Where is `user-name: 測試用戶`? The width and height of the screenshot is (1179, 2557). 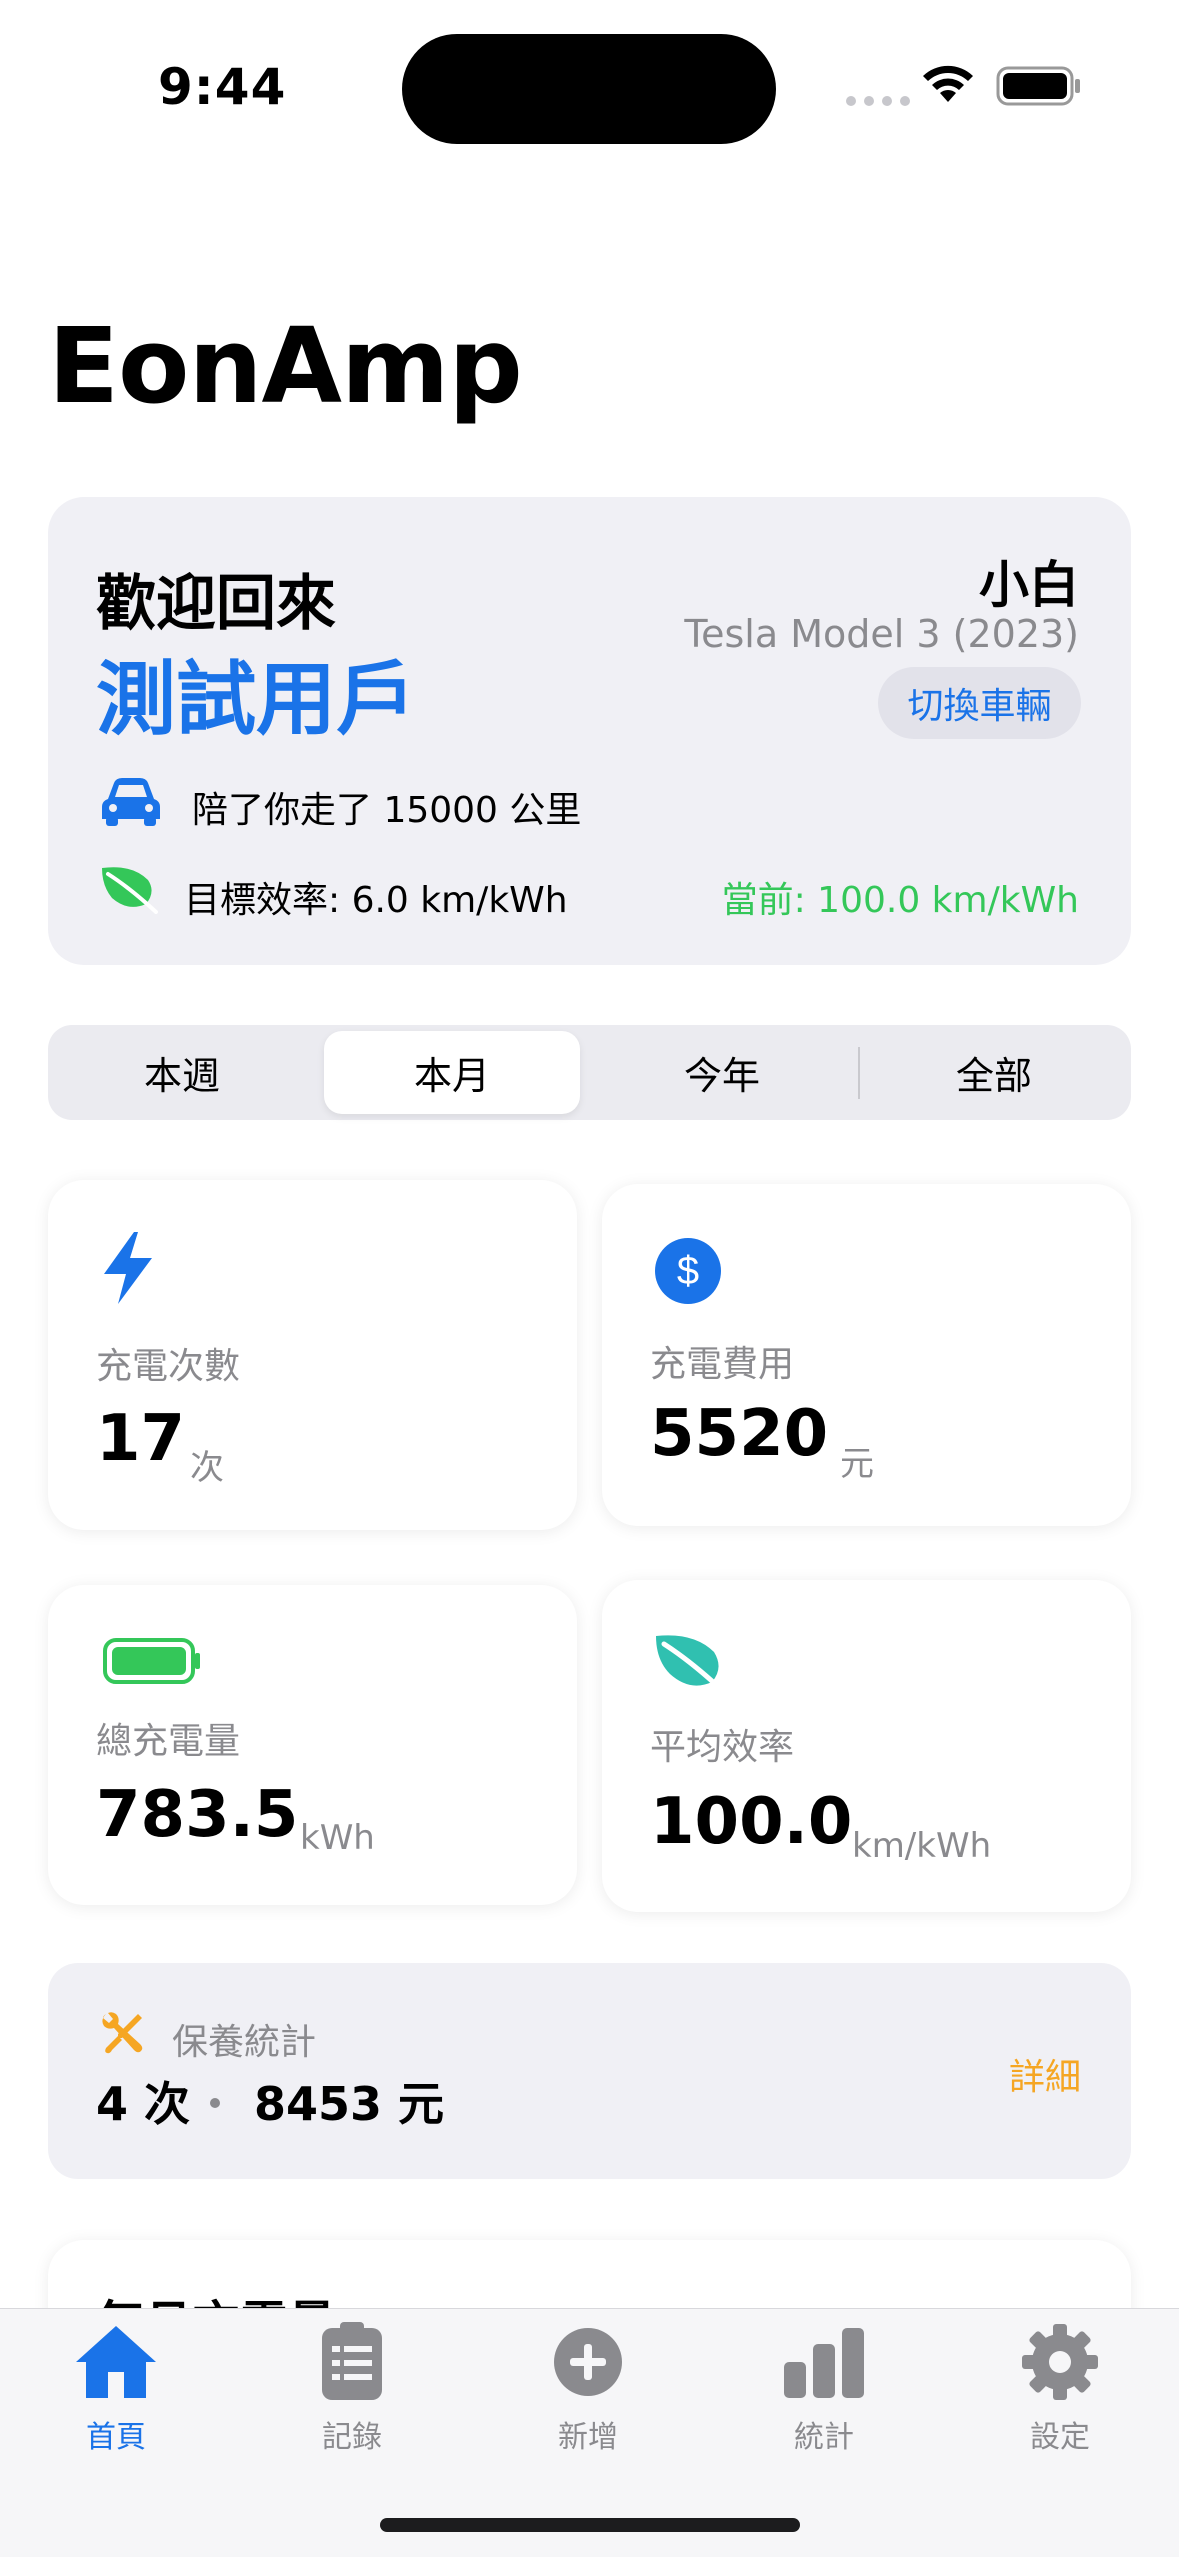 user-name: 測試用戶 is located at coordinates (256, 699).